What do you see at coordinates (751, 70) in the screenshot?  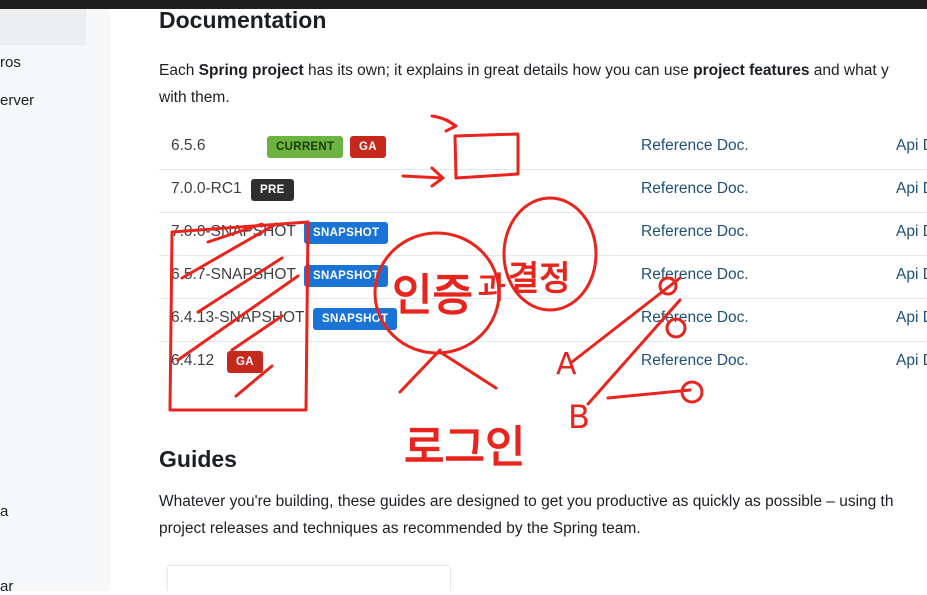 I see `intro-bold-project-features: project features` at bounding box center [751, 70].